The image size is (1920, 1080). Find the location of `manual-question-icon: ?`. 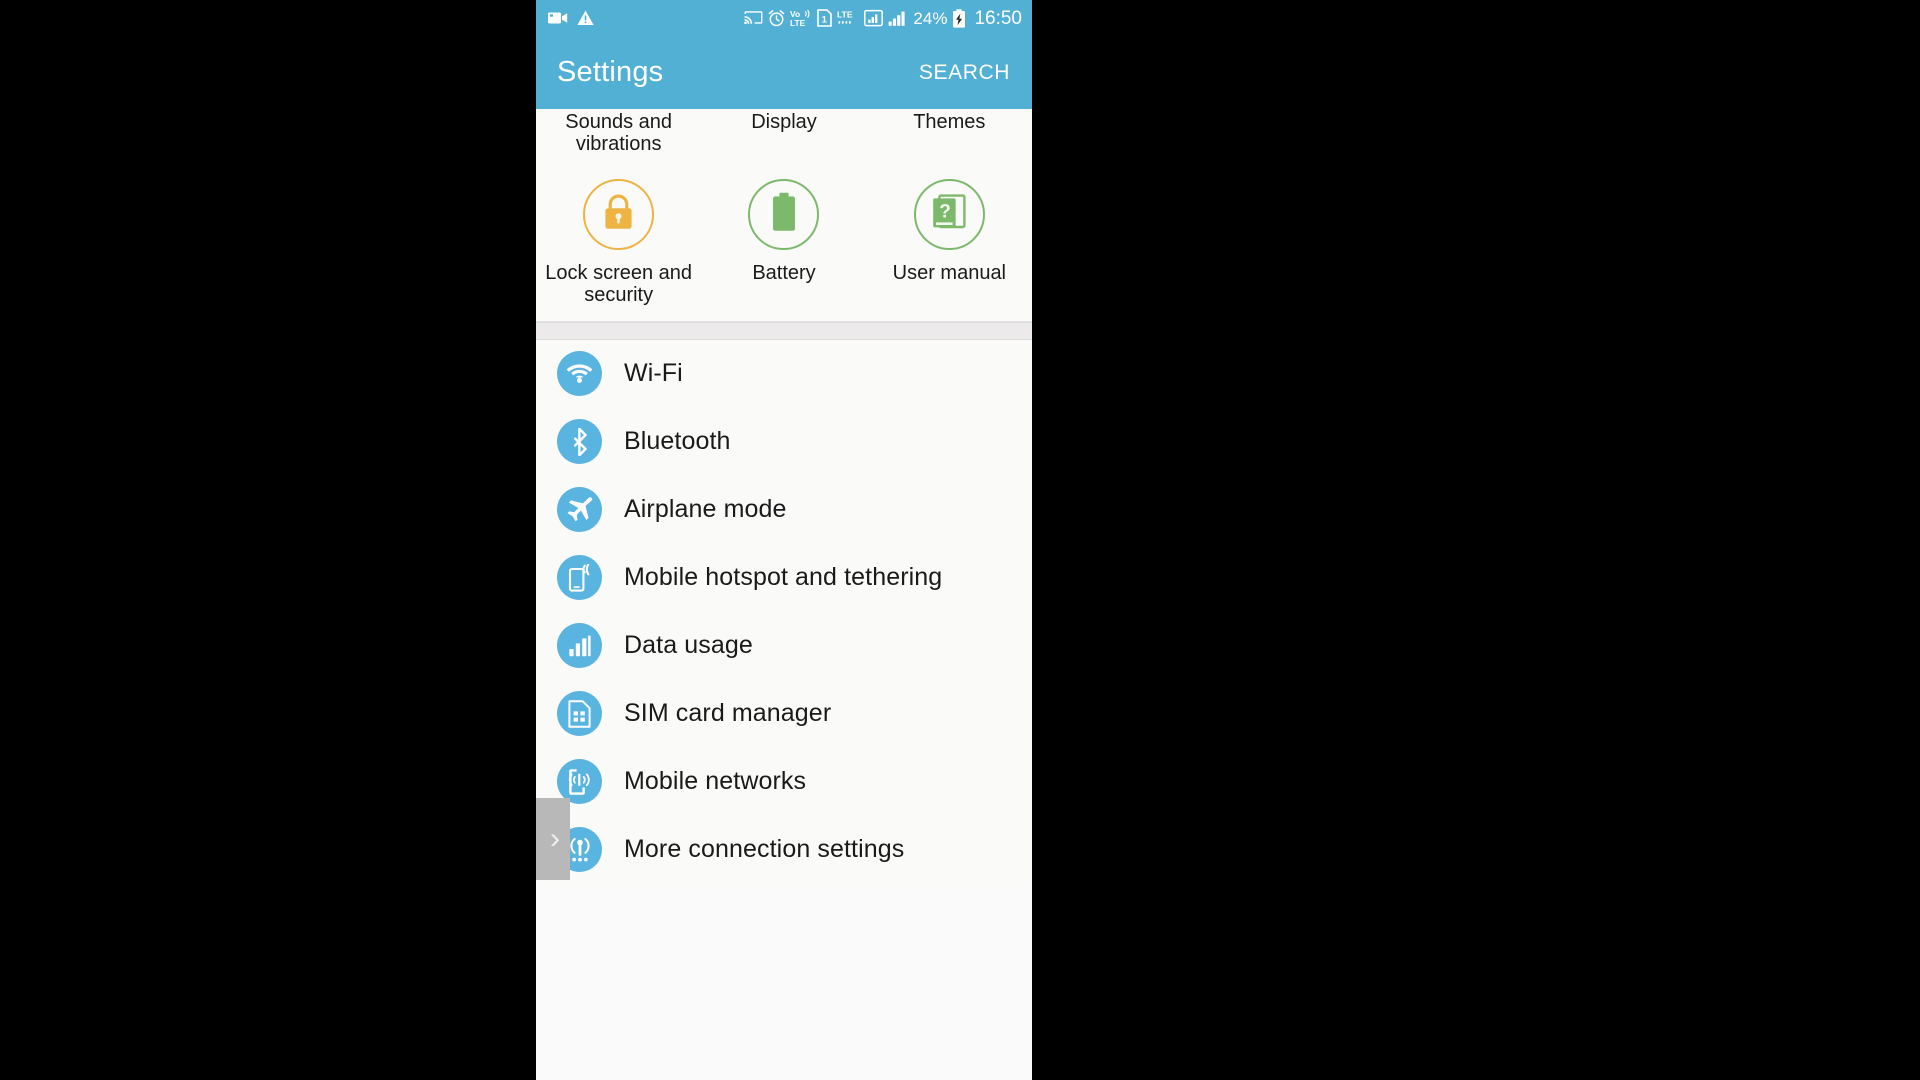

manual-question-icon: ? is located at coordinates (949, 214).